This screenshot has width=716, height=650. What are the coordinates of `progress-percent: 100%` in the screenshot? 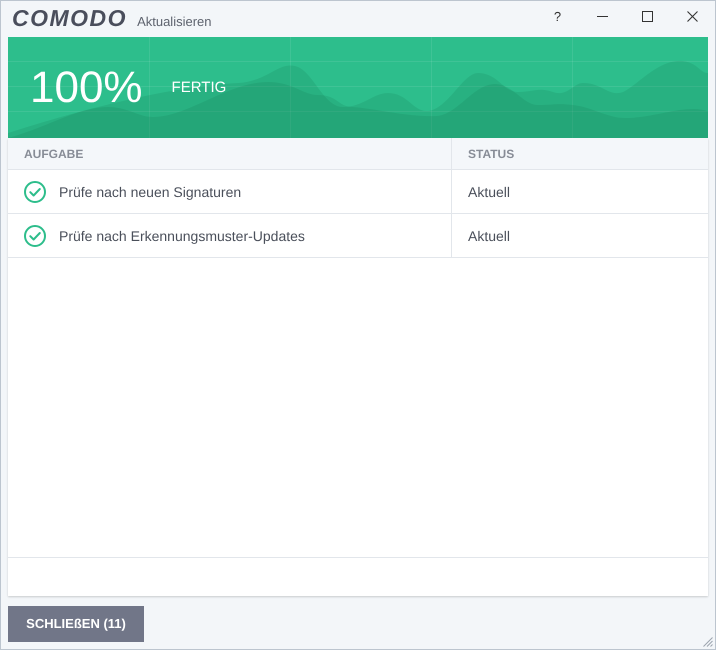 It's located at (86, 87).